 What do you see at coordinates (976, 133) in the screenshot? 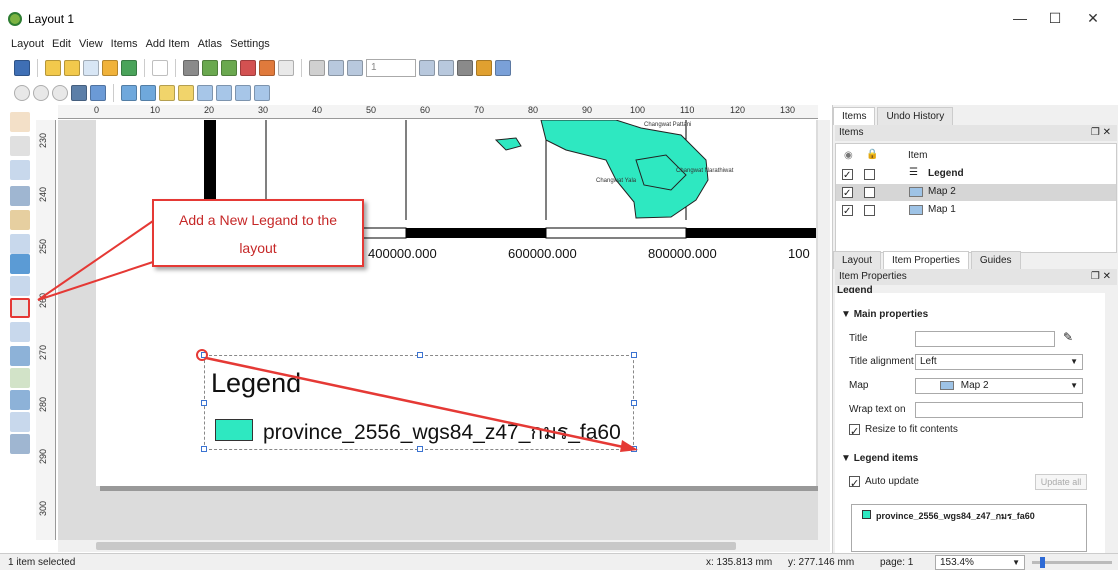
I see `items-panel-title: Items ❐ ✕` at bounding box center [976, 133].